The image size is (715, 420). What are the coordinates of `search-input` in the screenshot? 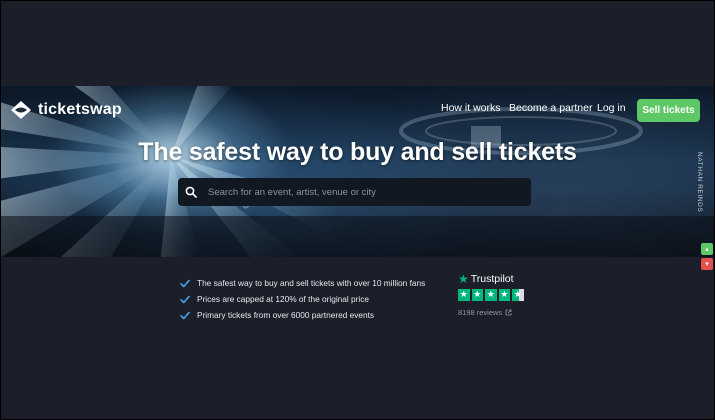 It's located at (363, 192).